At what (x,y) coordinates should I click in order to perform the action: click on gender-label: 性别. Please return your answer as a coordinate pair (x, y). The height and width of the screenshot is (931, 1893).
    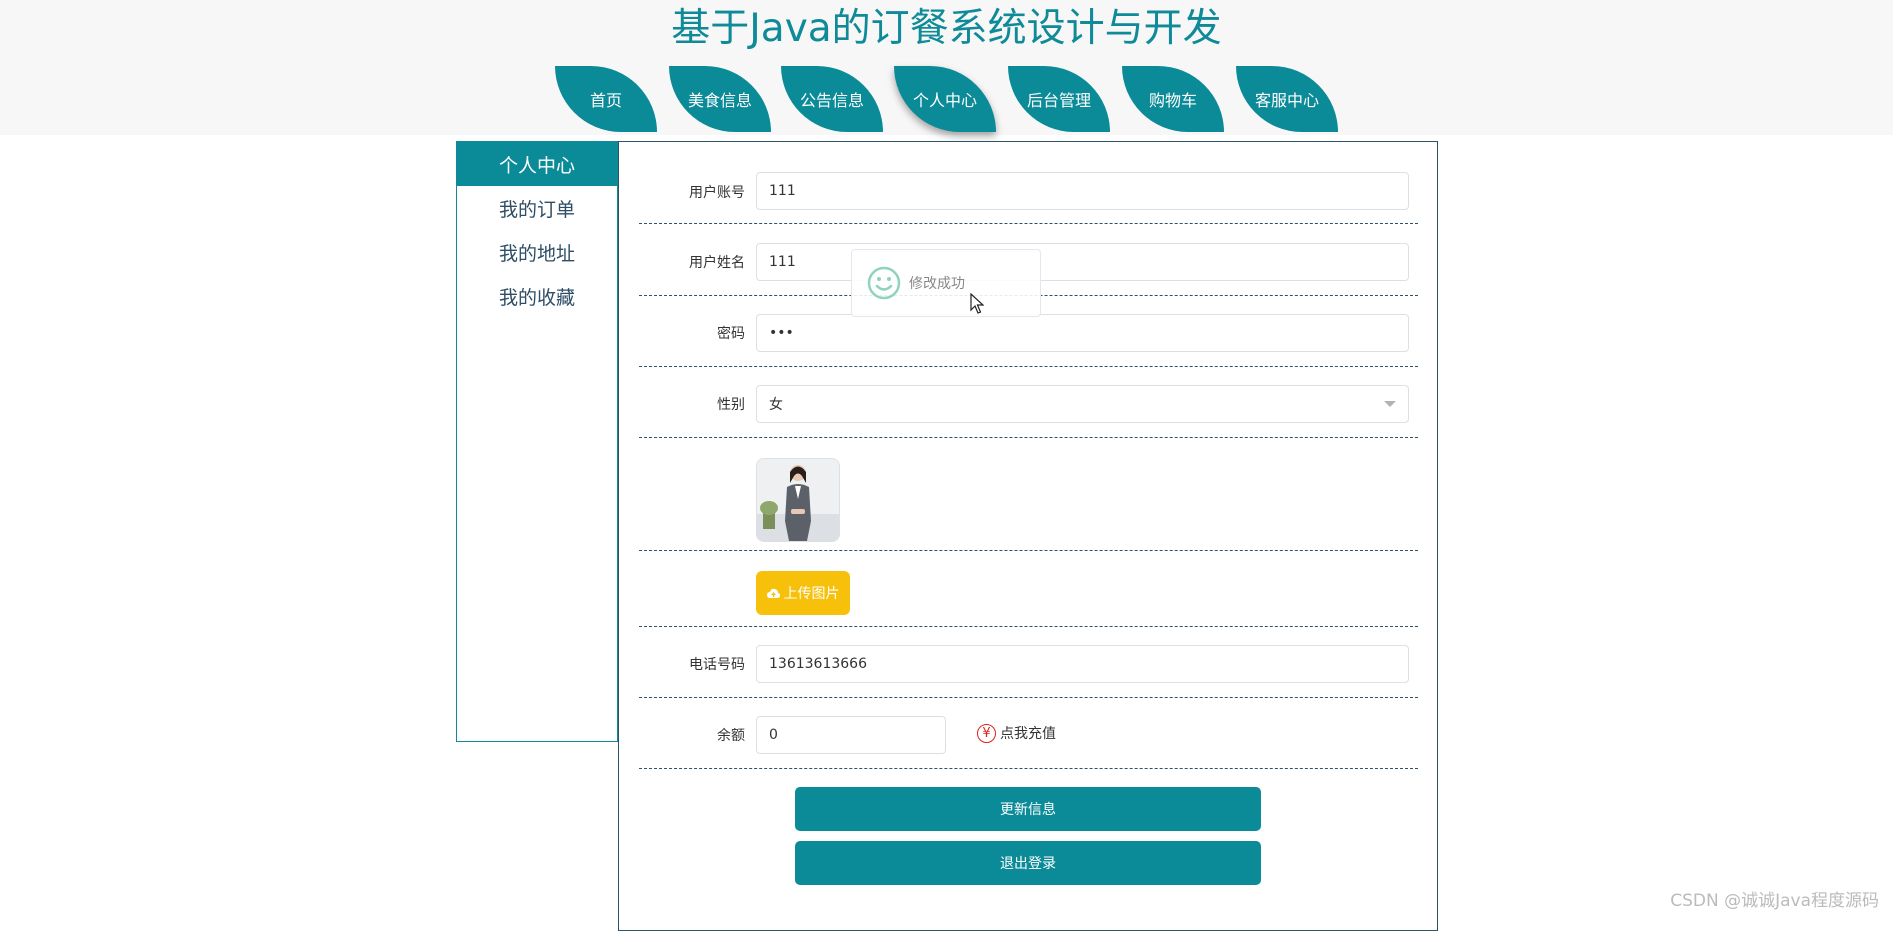
    Looking at the image, I should click on (731, 405).